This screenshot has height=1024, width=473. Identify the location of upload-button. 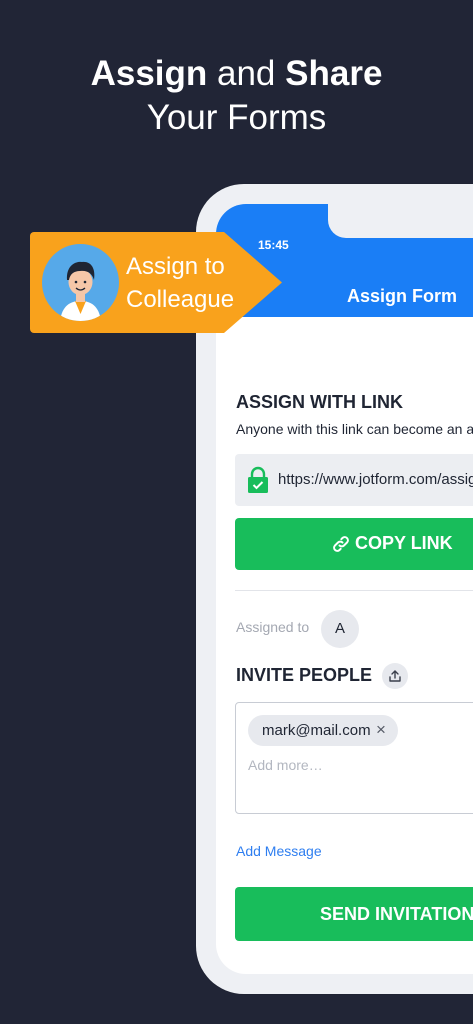
(395, 676).